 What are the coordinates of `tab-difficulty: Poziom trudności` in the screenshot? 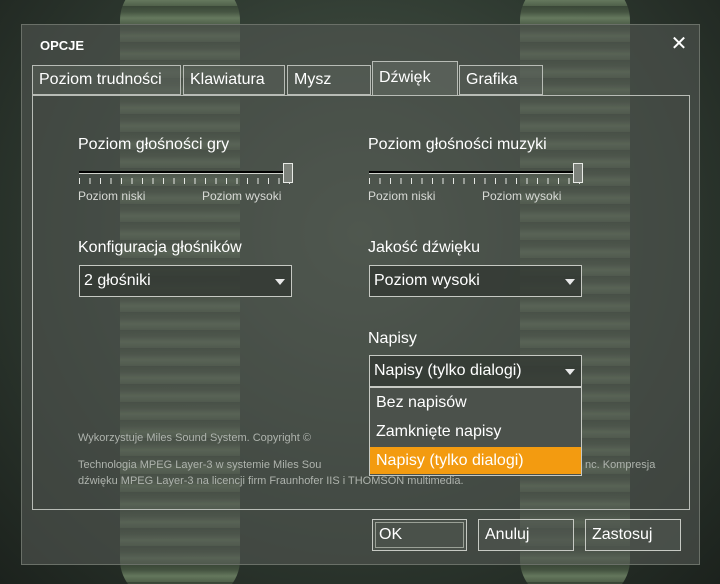 It's located at (106, 80).